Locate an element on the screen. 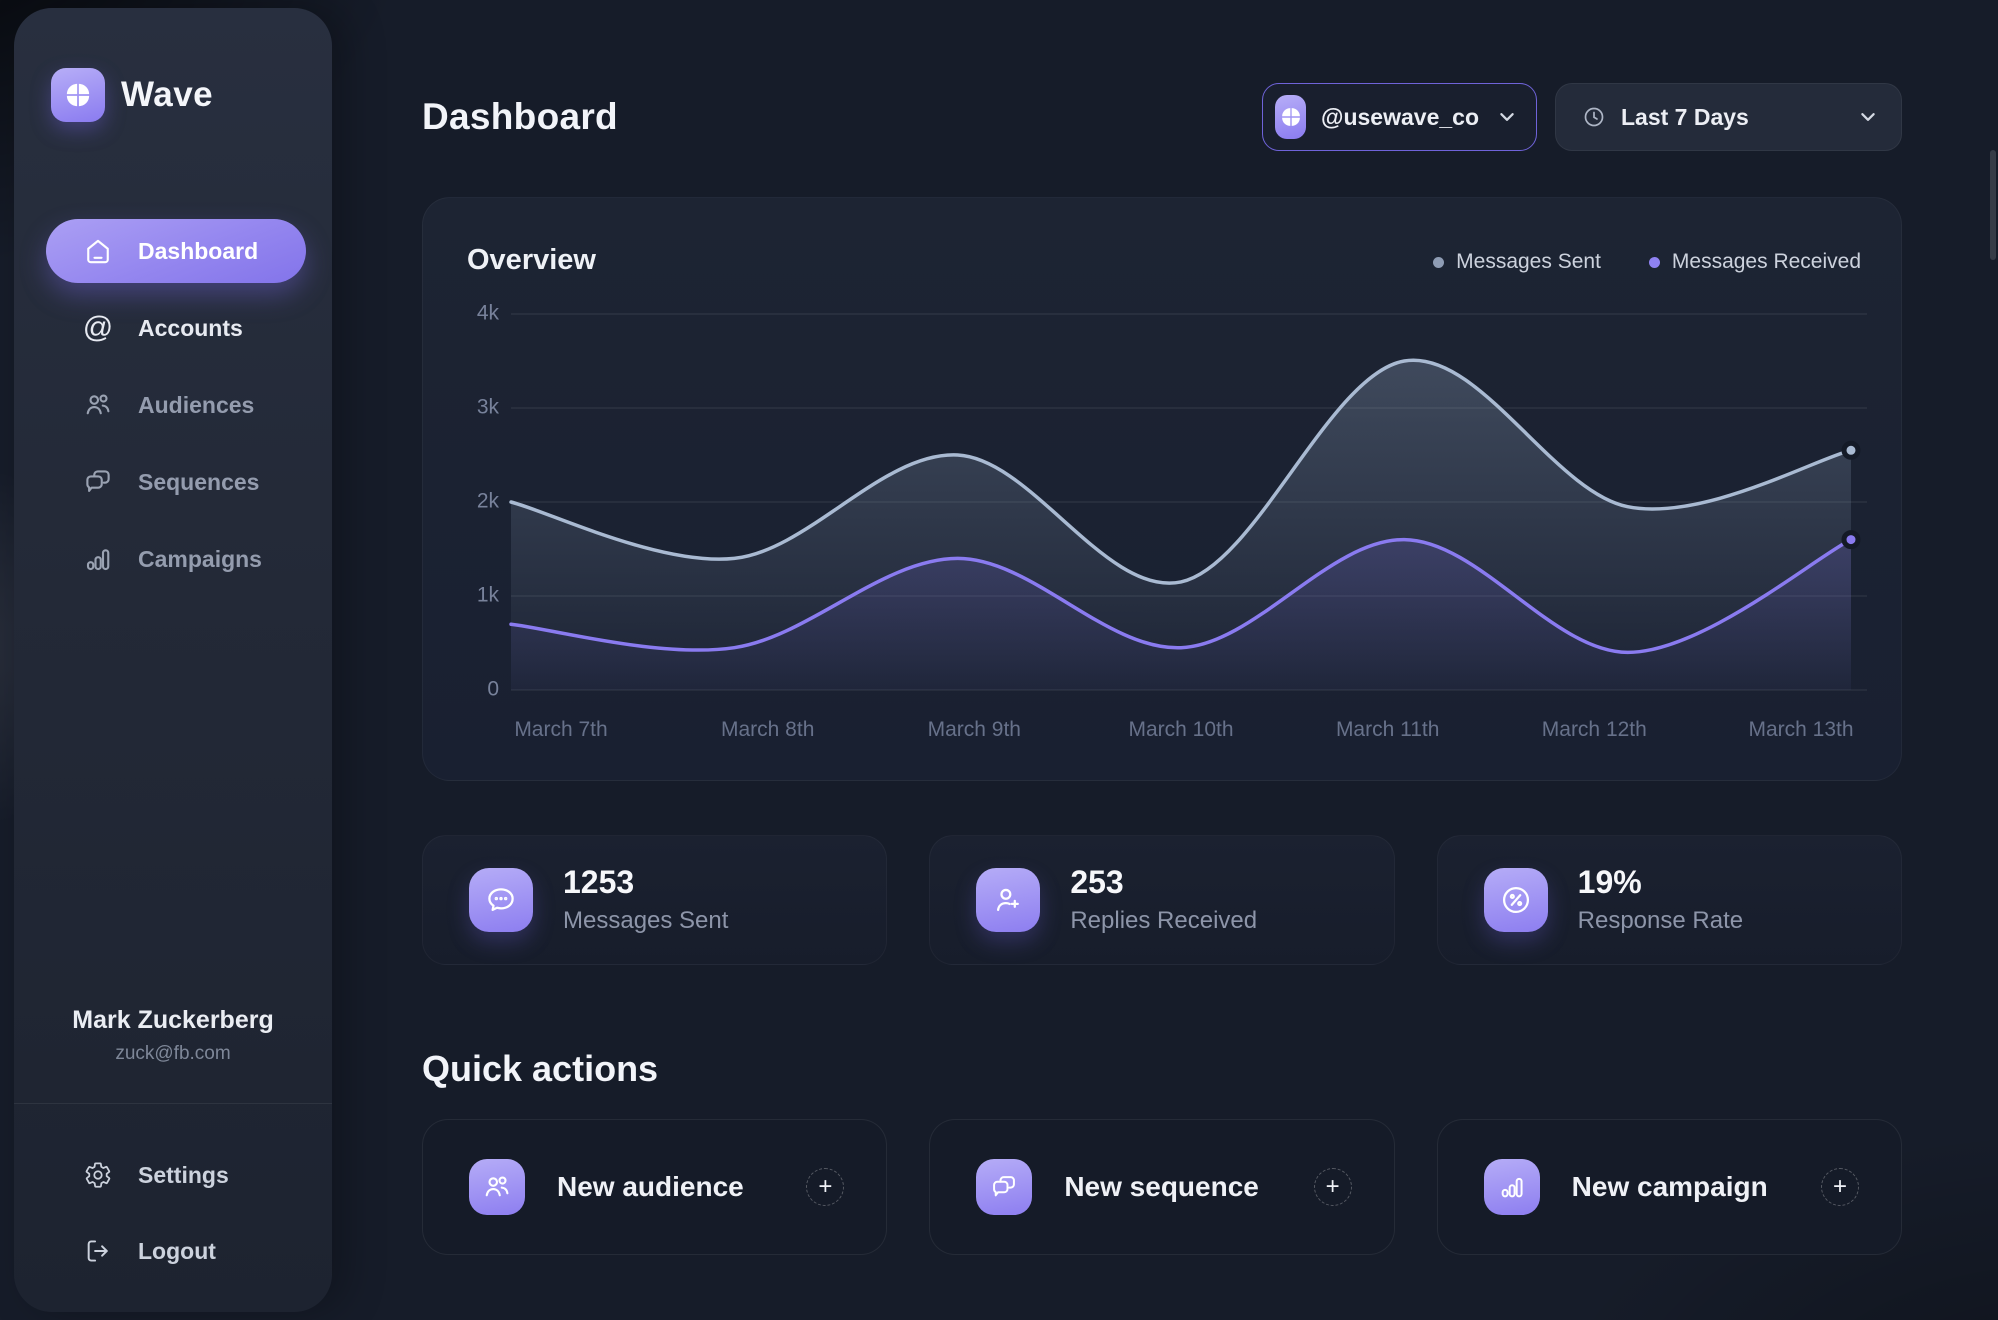  sidebar-divider is located at coordinates (173, 1103).